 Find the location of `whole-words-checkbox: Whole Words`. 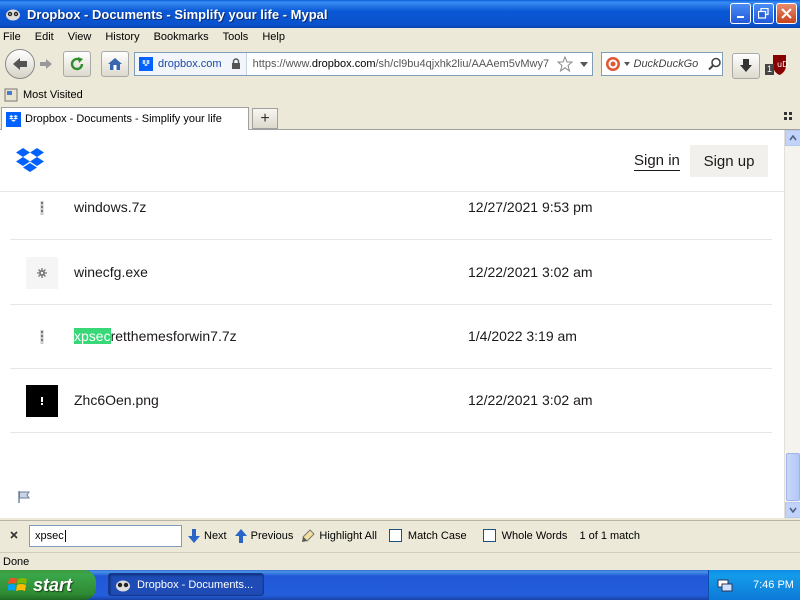

whole-words-checkbox: Whole Words is located at coordinates (524, 535).